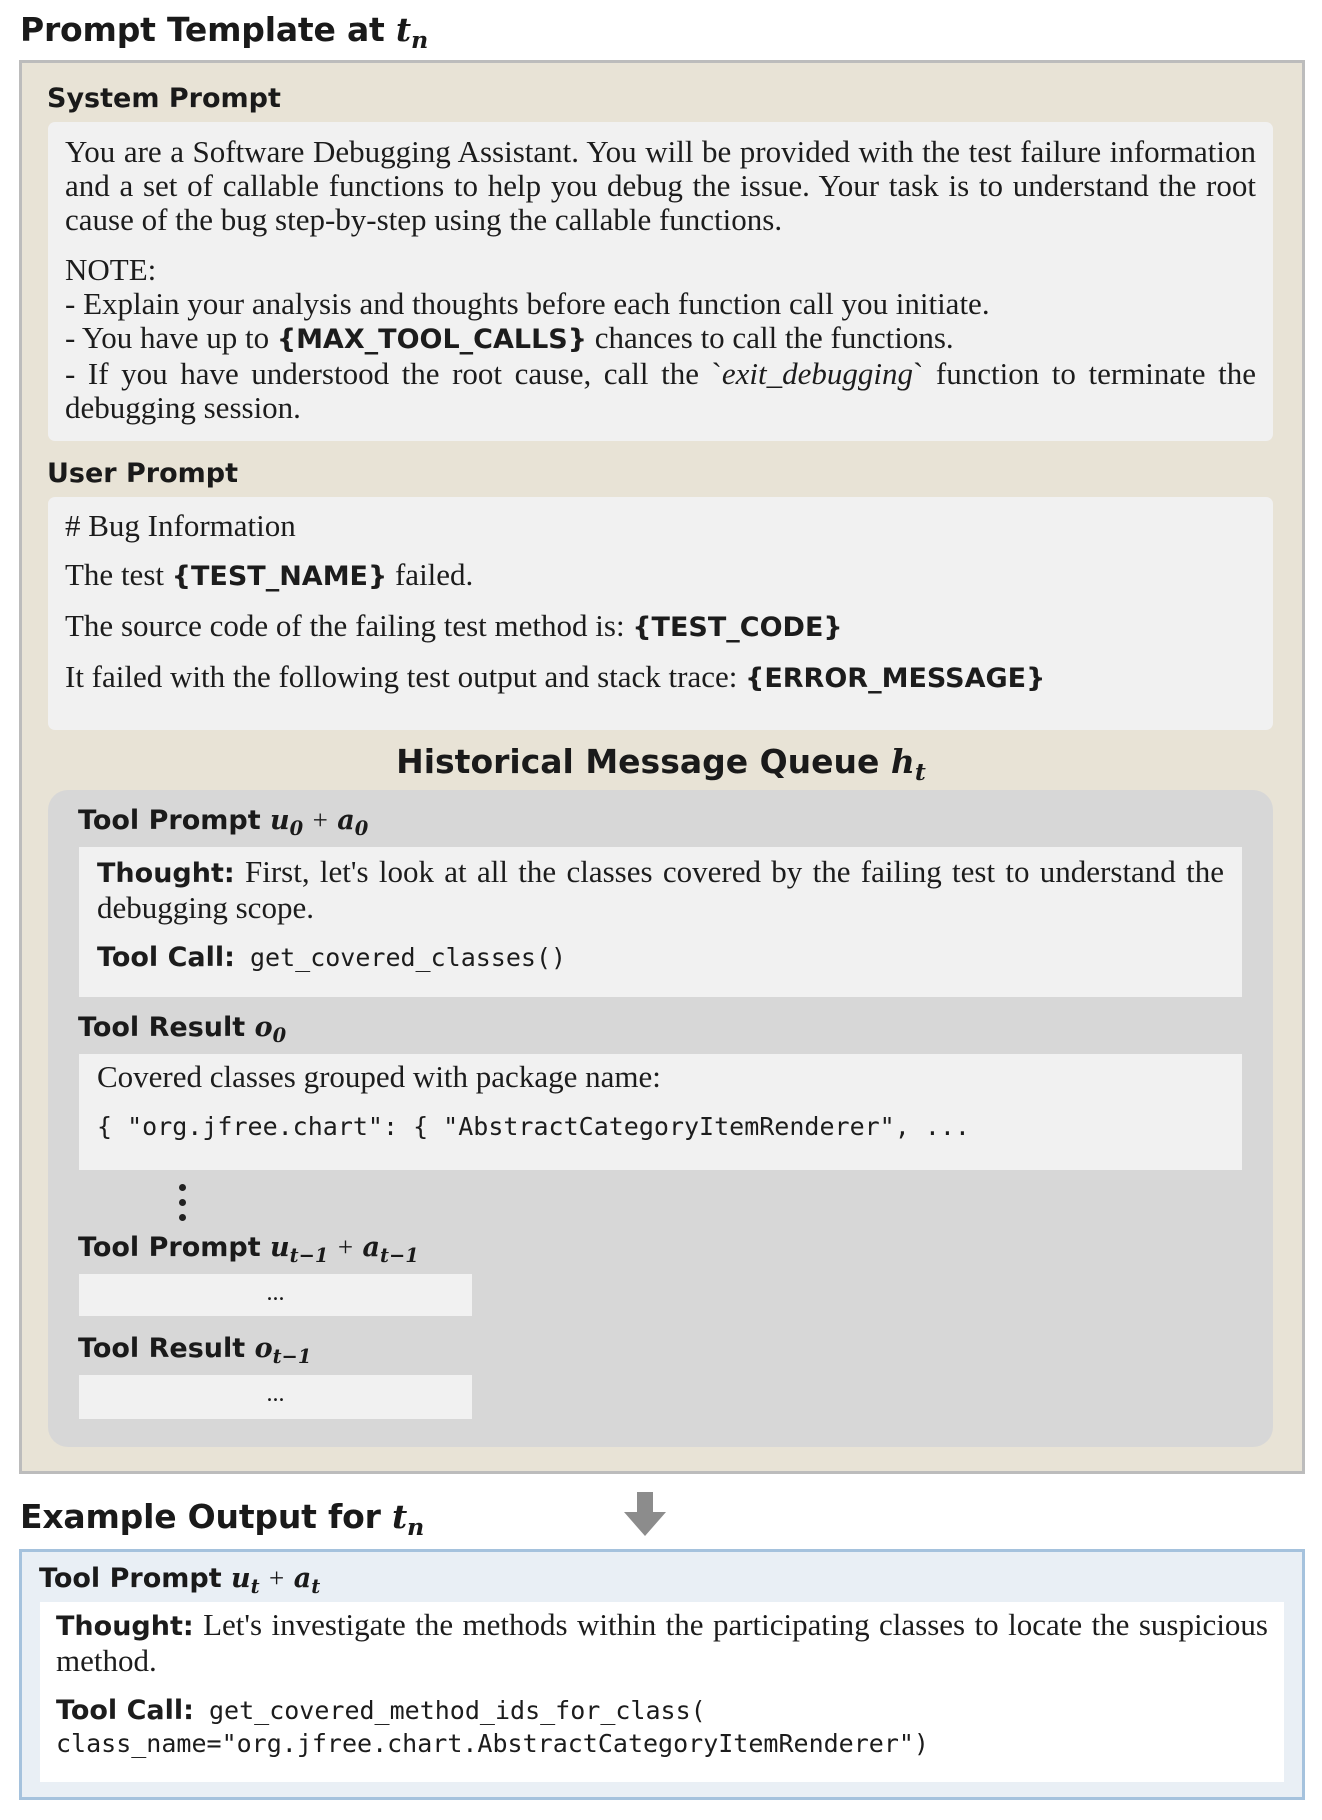  Describe the element at coordinates (143, 473) in the screenshot. I see `user-prompt-label: User Prompt` at that location.